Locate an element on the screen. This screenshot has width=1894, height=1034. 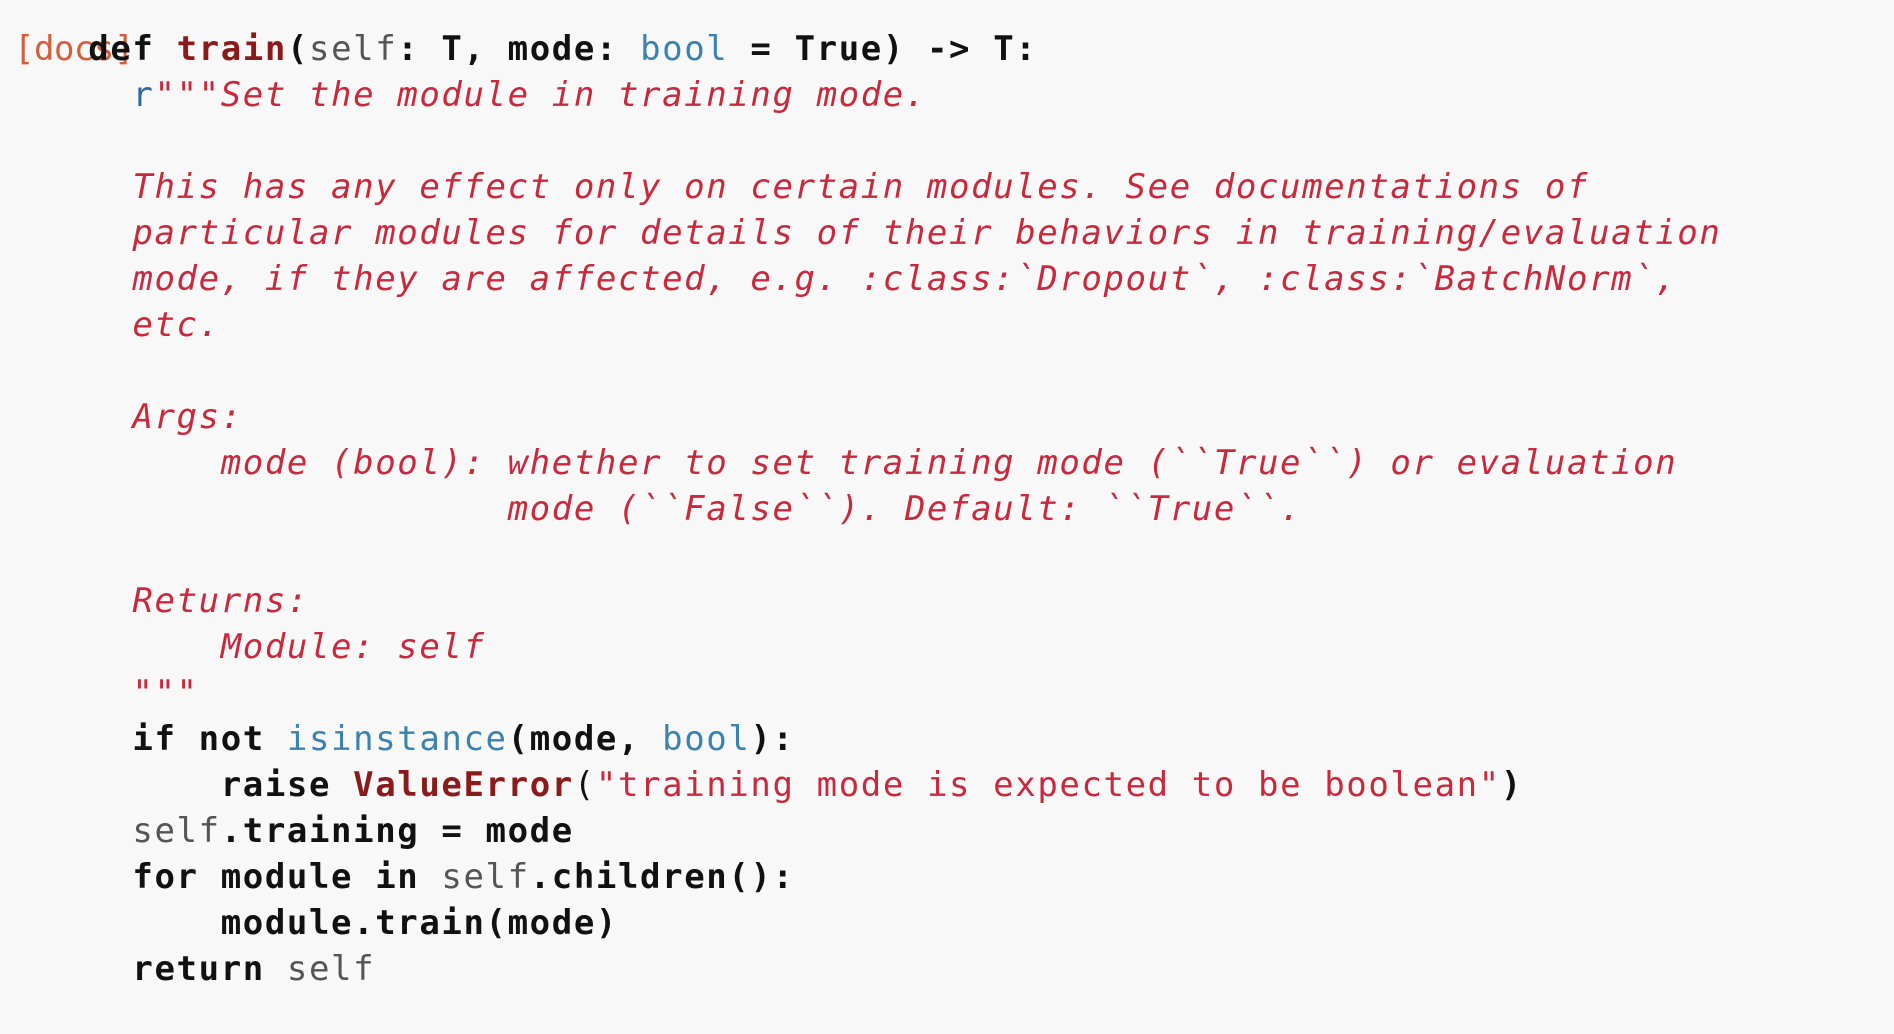
method-call: module.train(mode) is located at coordinates (419, 923).